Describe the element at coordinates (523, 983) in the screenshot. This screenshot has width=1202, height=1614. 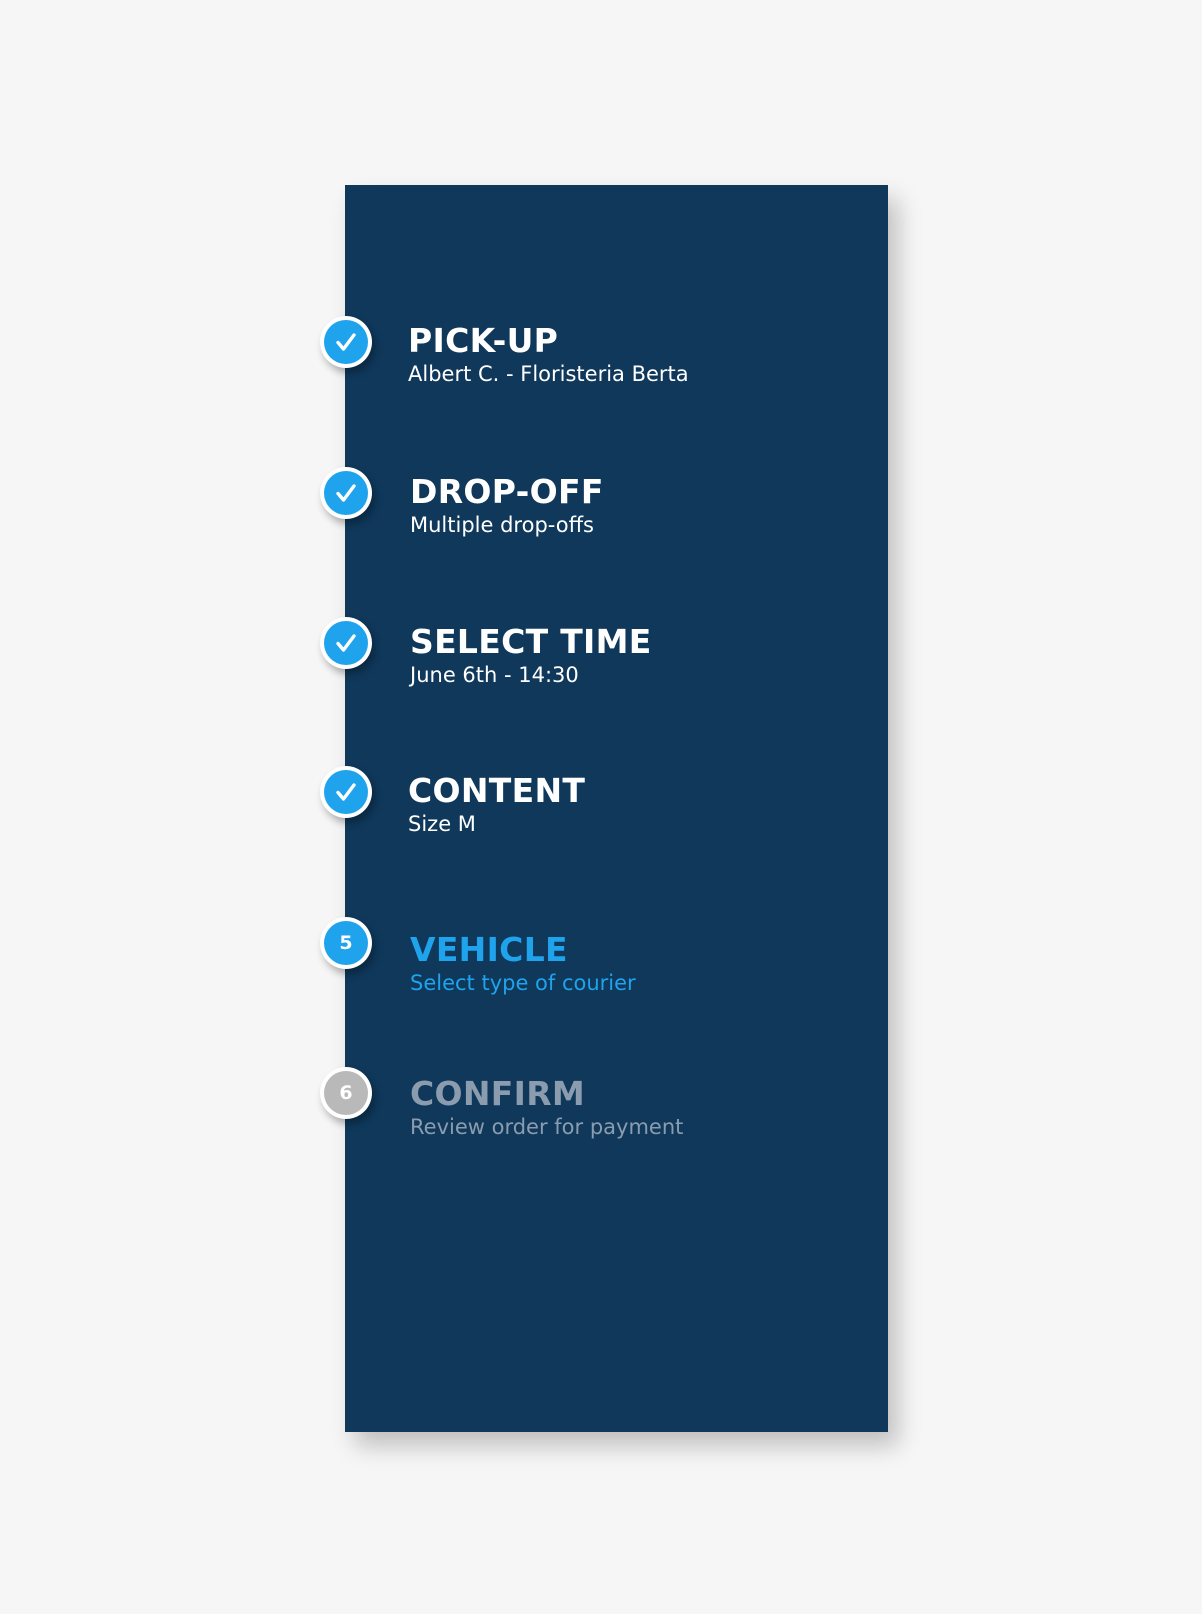
I see `step-subtitle: Select type of courier` at that location.